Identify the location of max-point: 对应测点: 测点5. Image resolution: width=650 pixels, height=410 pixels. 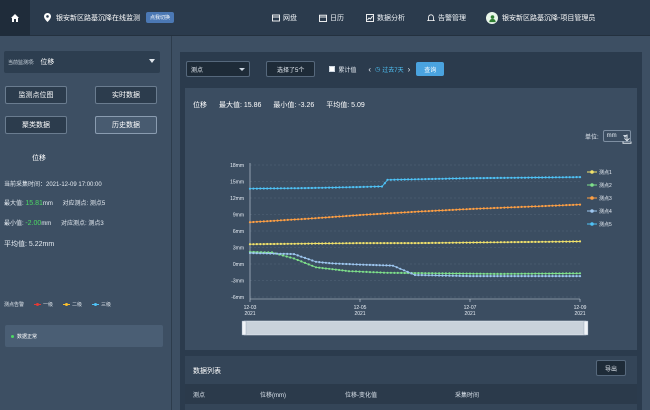
(84, 204).